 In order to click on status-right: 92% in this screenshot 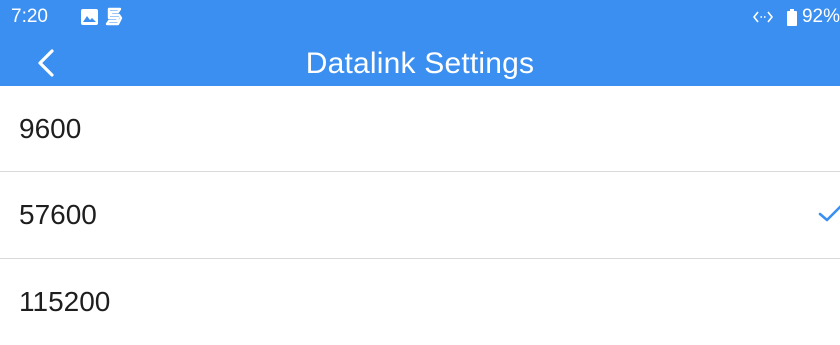, I will do `click(796, 17)`.